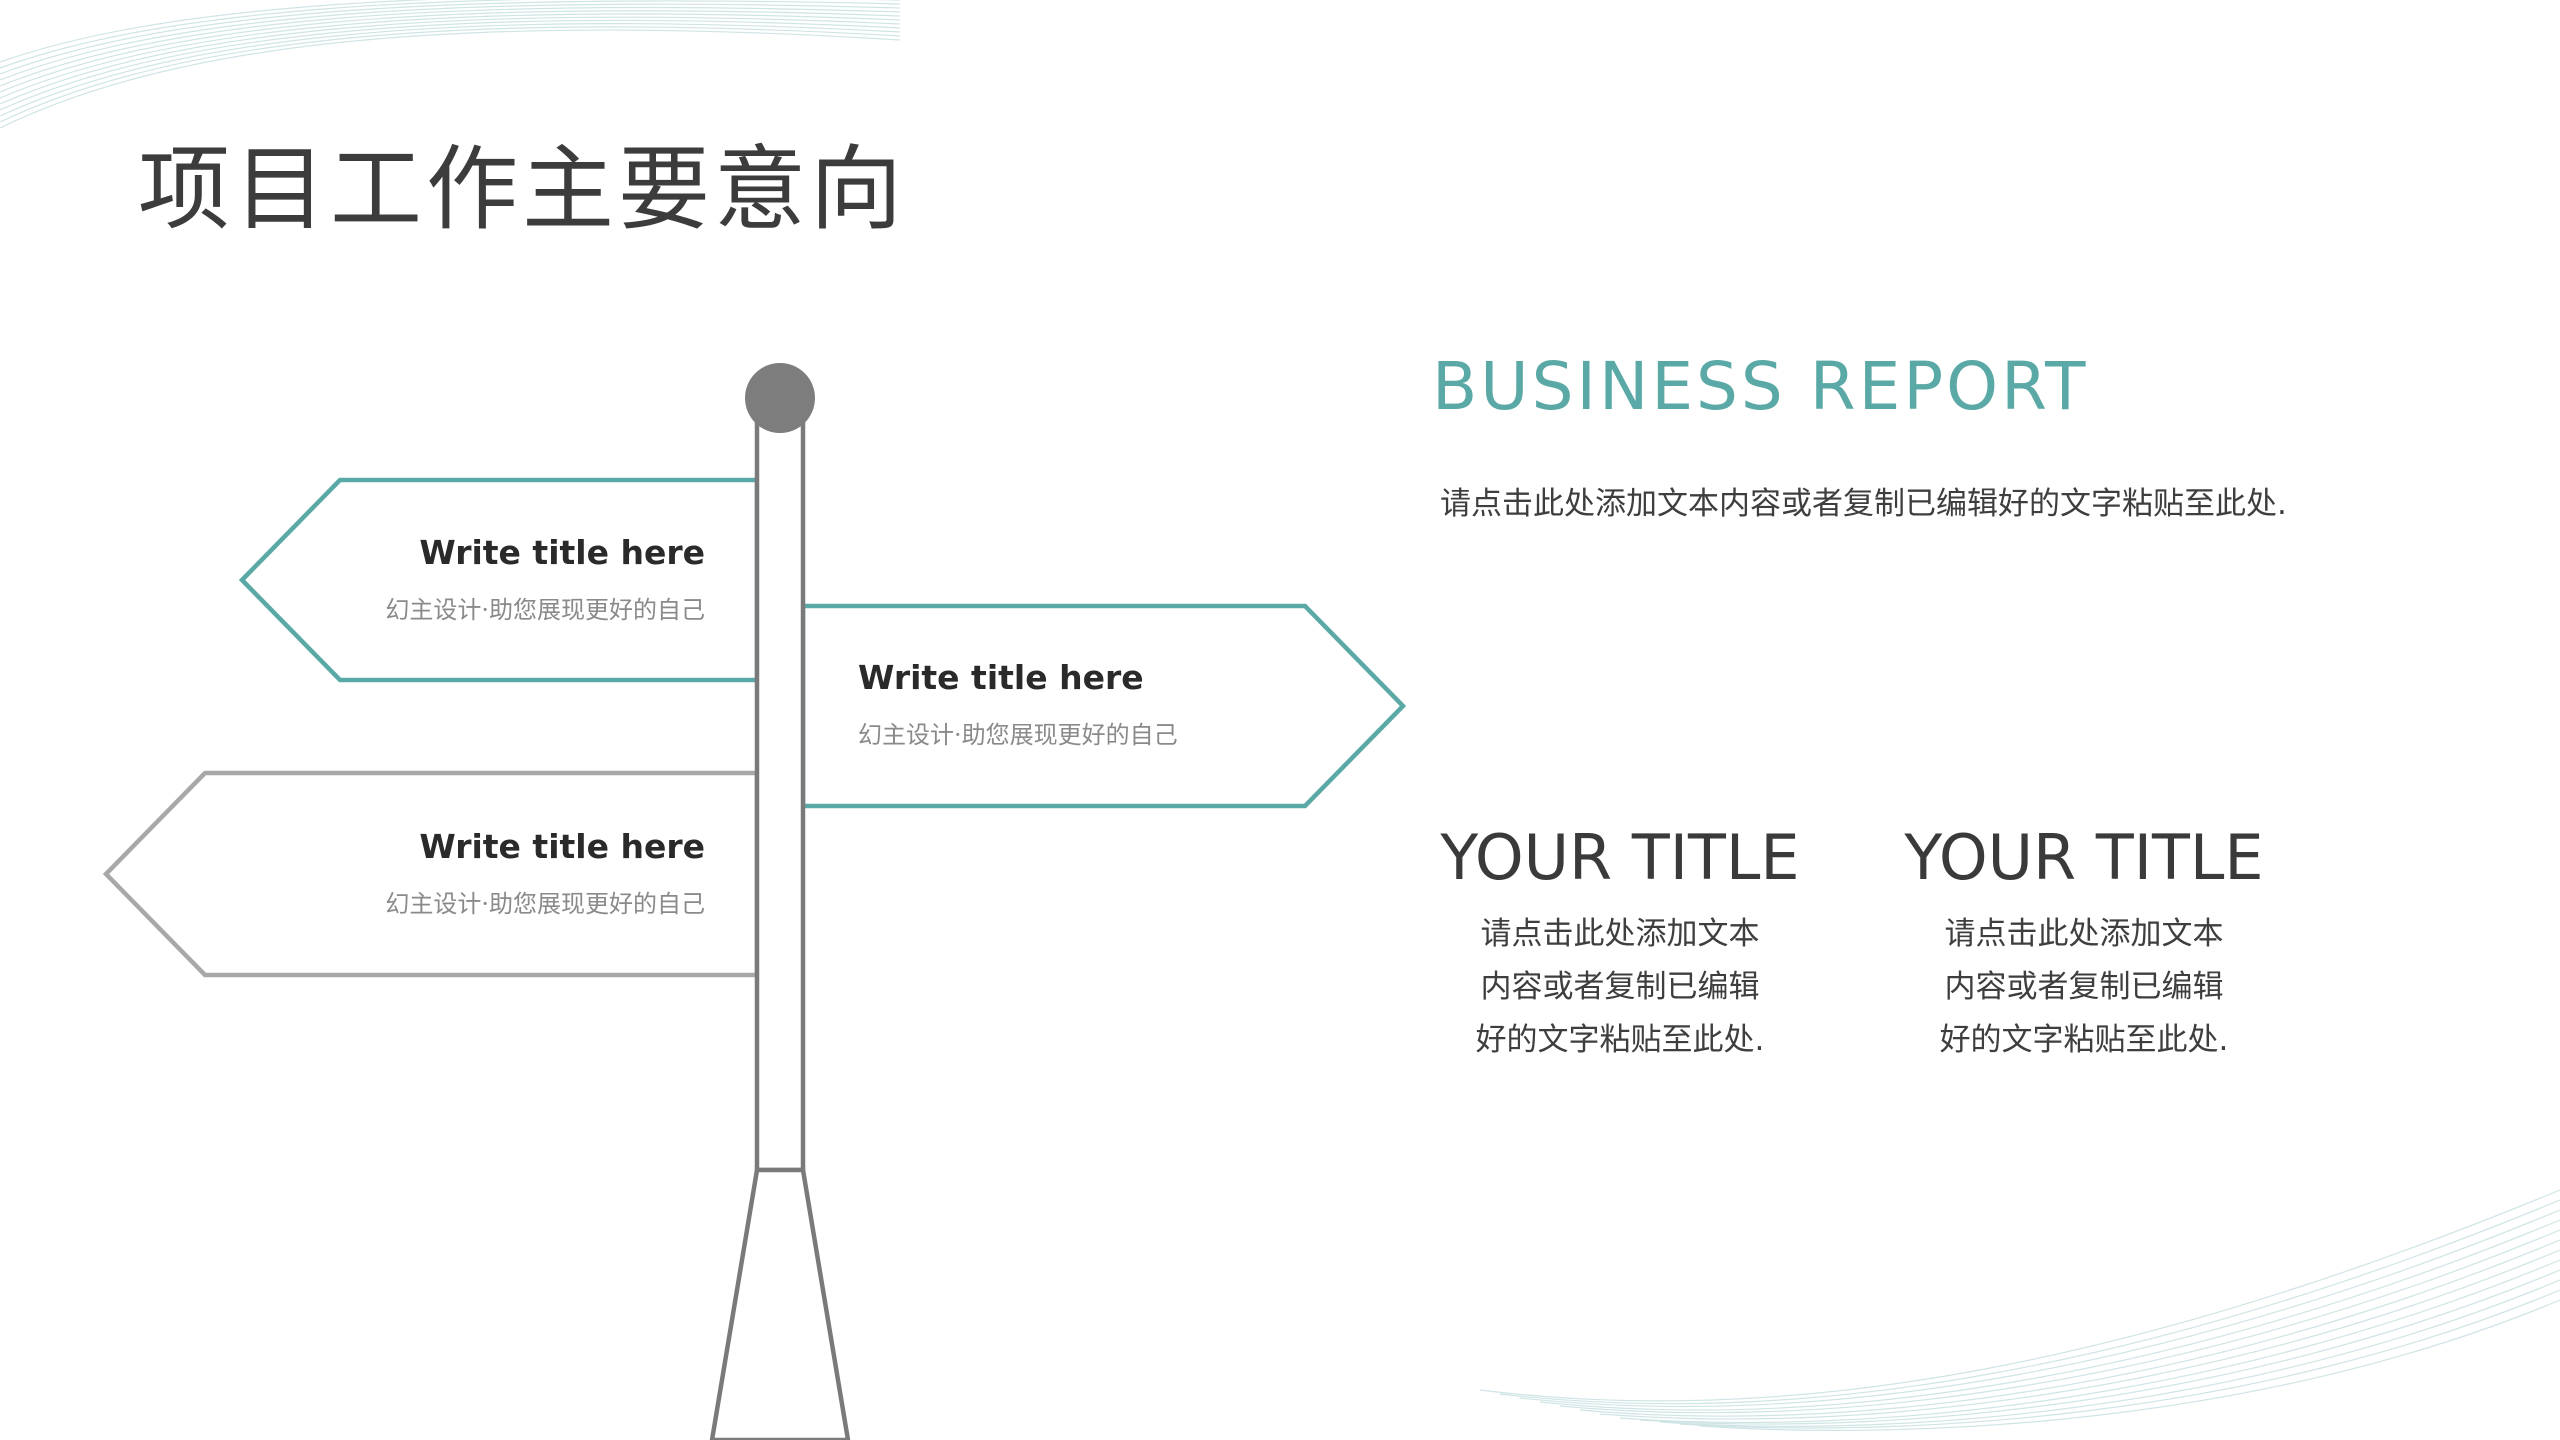 This screenshot has width=2560, height=1440. What do you see at coordinates (1760, 386) in the screenshot?
I see `business-report-title: BUSINESS REPORT` at bounding box center [1760, 386].